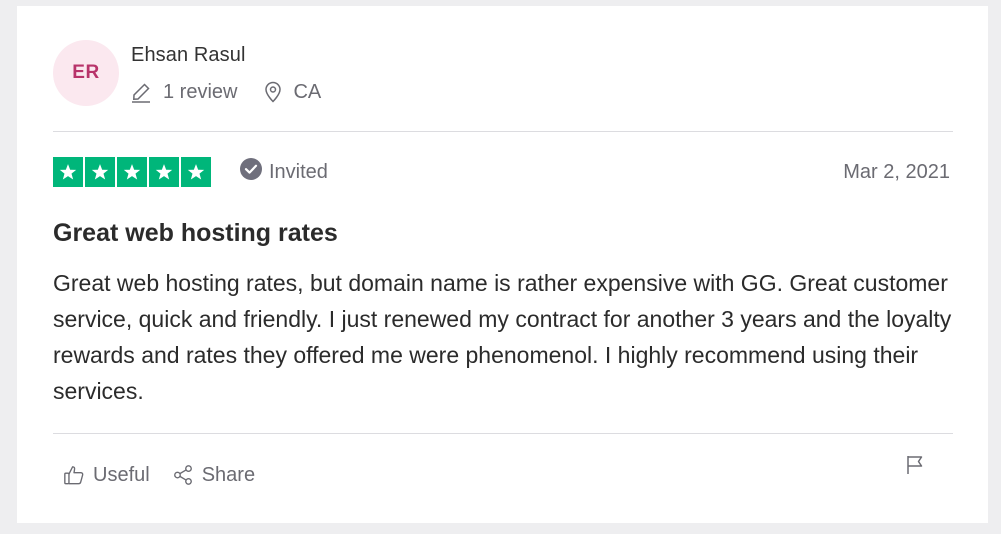 Image resolution: width=1001 pixels, height=534 pixels. Describe the element at coordinates (74, 475) in the screenshot. I see `thumbs-up-icon` at that location.